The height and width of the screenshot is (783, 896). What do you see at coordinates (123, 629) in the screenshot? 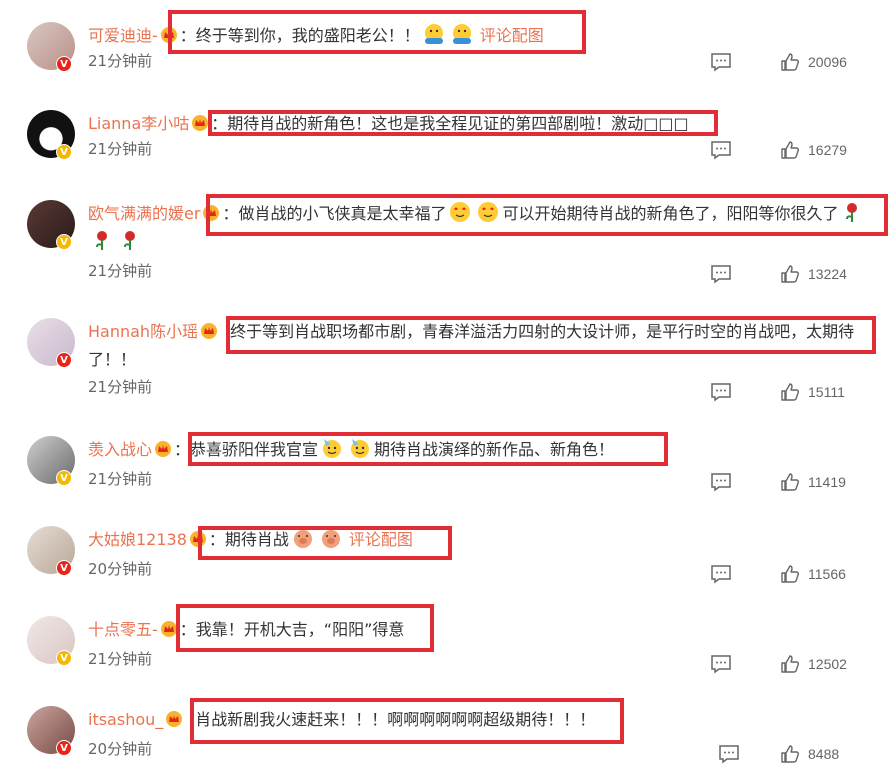
I see `username: 十点零五-` at bounding box center [123, 629].